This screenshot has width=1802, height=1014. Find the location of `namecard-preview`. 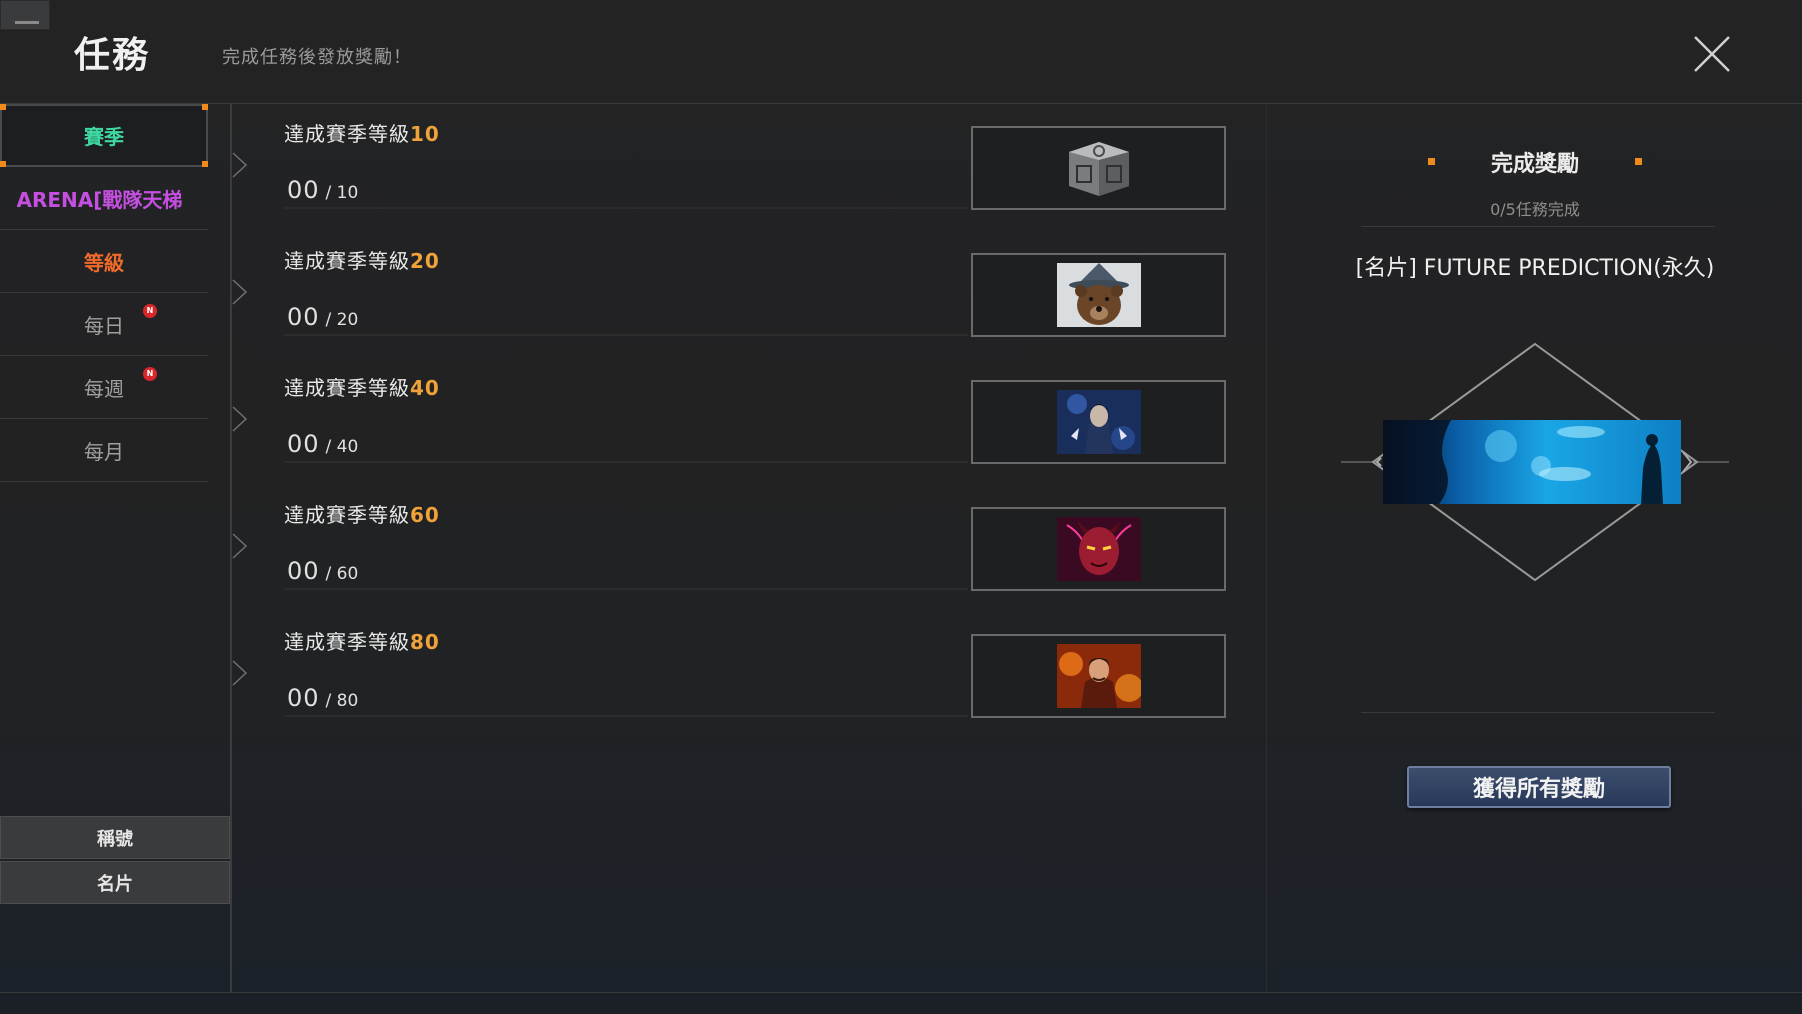

namecard-preview is located at coordinates (1535, 462).